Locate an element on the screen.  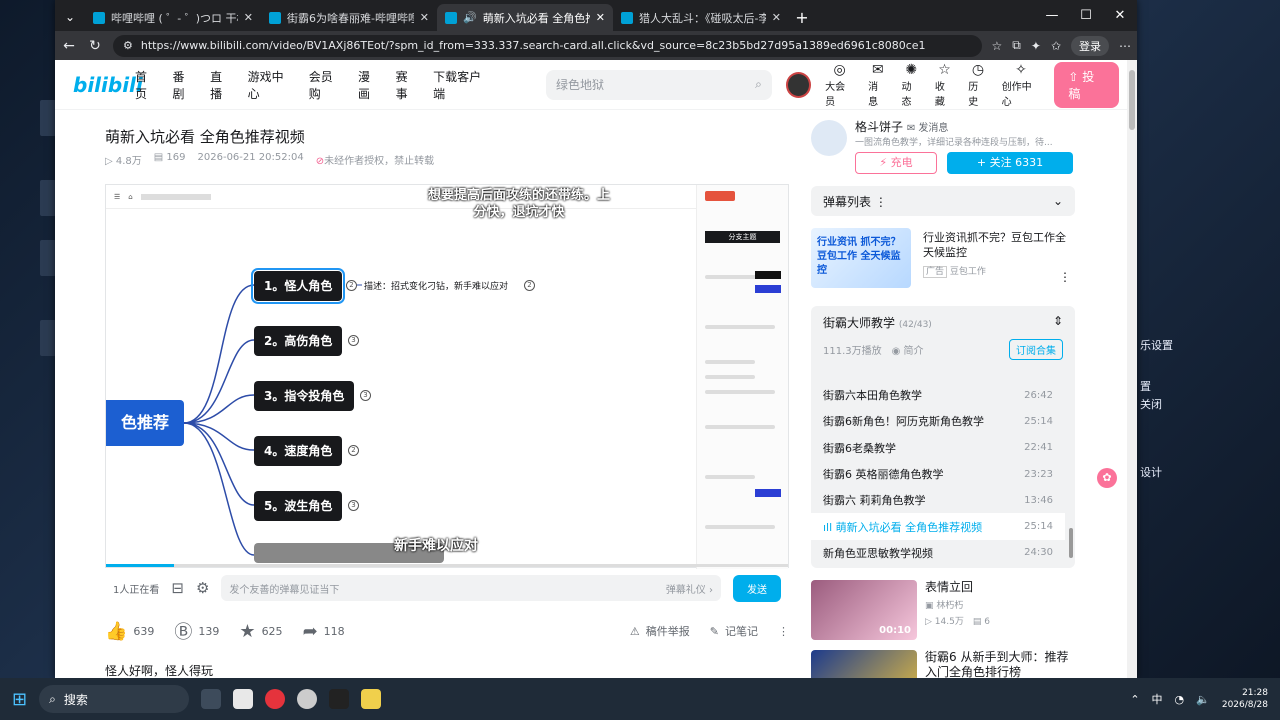
bilibili-logo: bilibili is located at coordinates (108, 85).